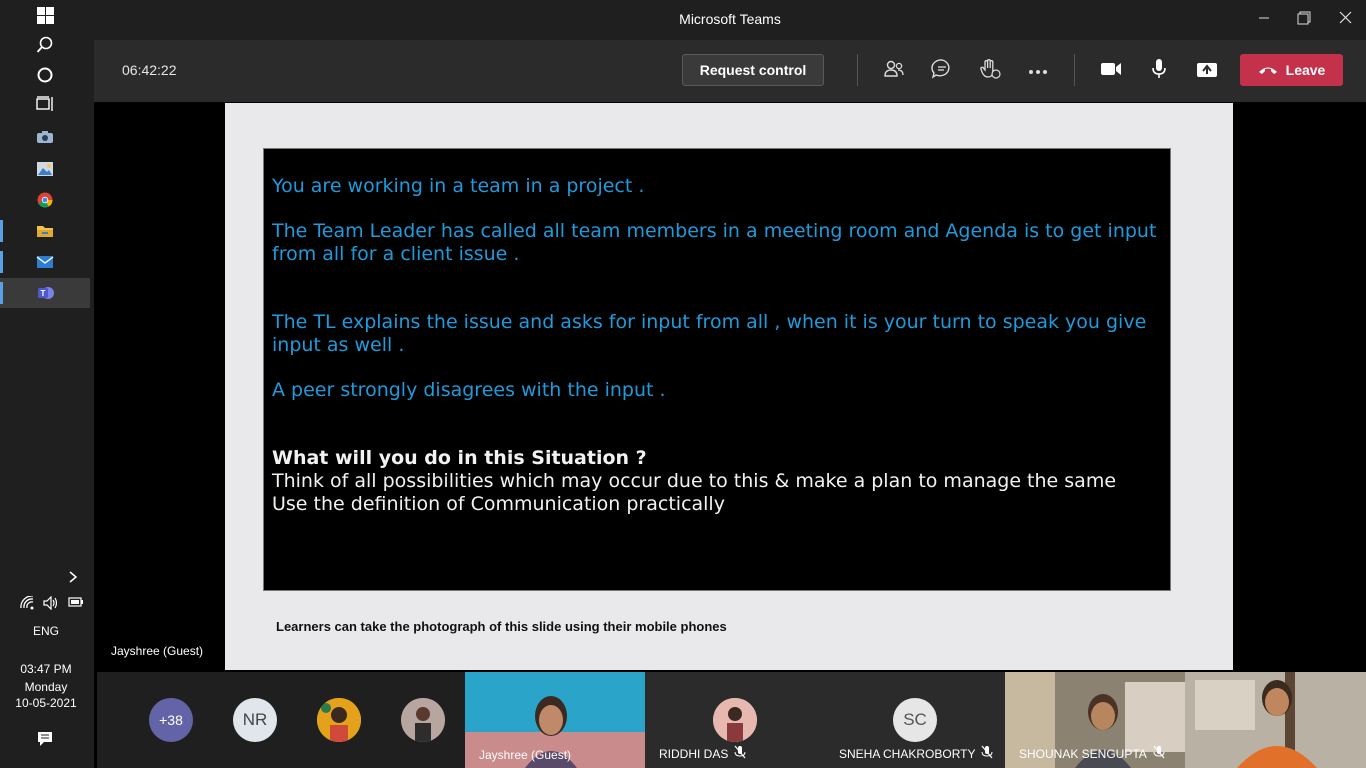  I want to click on share-tray-icon, so click(1207, 71).